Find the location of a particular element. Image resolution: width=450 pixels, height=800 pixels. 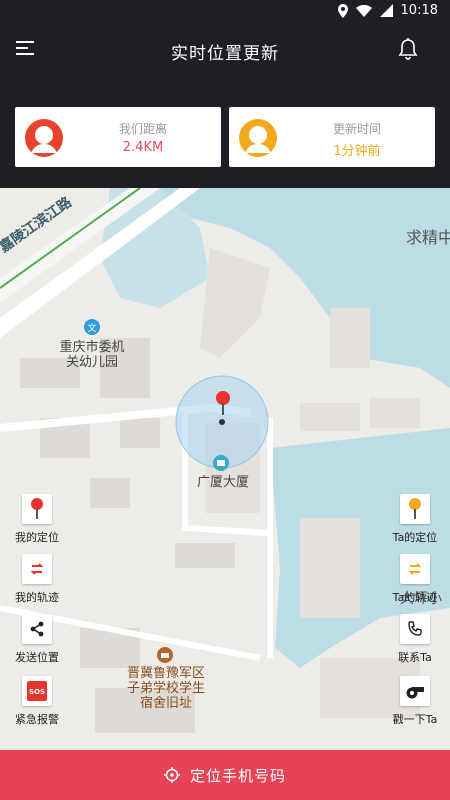

status-bar: 10:18 is located at coordinates (225, 12).